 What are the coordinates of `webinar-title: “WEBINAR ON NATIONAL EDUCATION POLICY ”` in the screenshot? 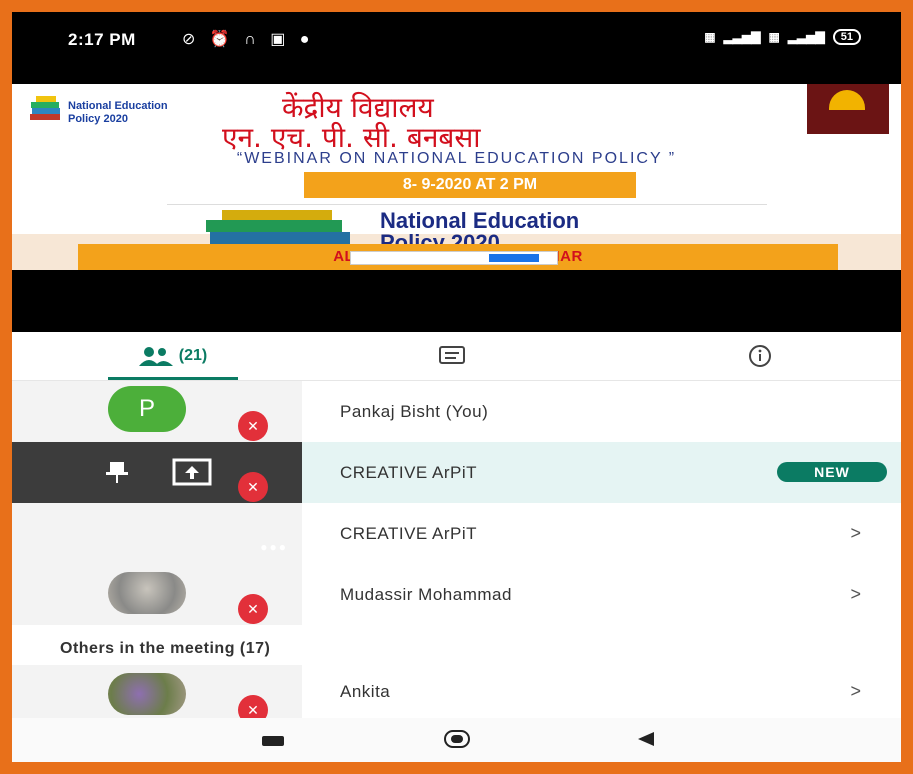 It's located at (456, 158).